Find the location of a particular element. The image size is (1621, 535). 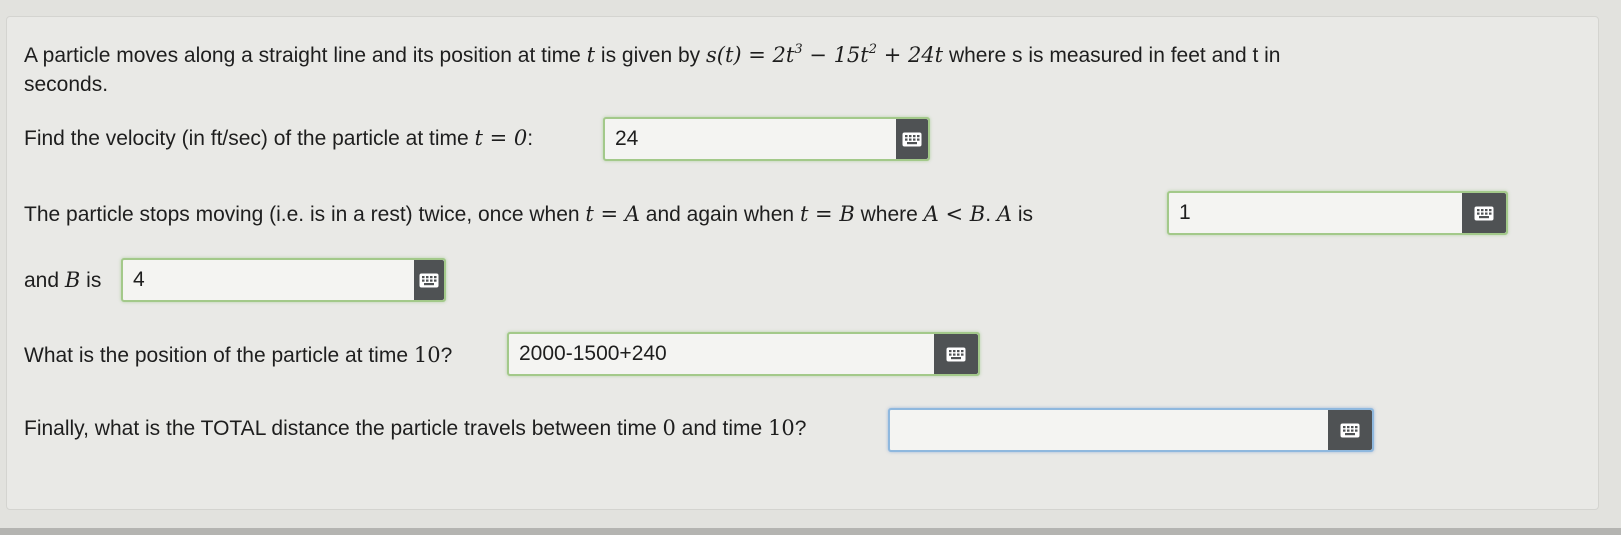

intro-variable: t is located at coordinates (591, 55).